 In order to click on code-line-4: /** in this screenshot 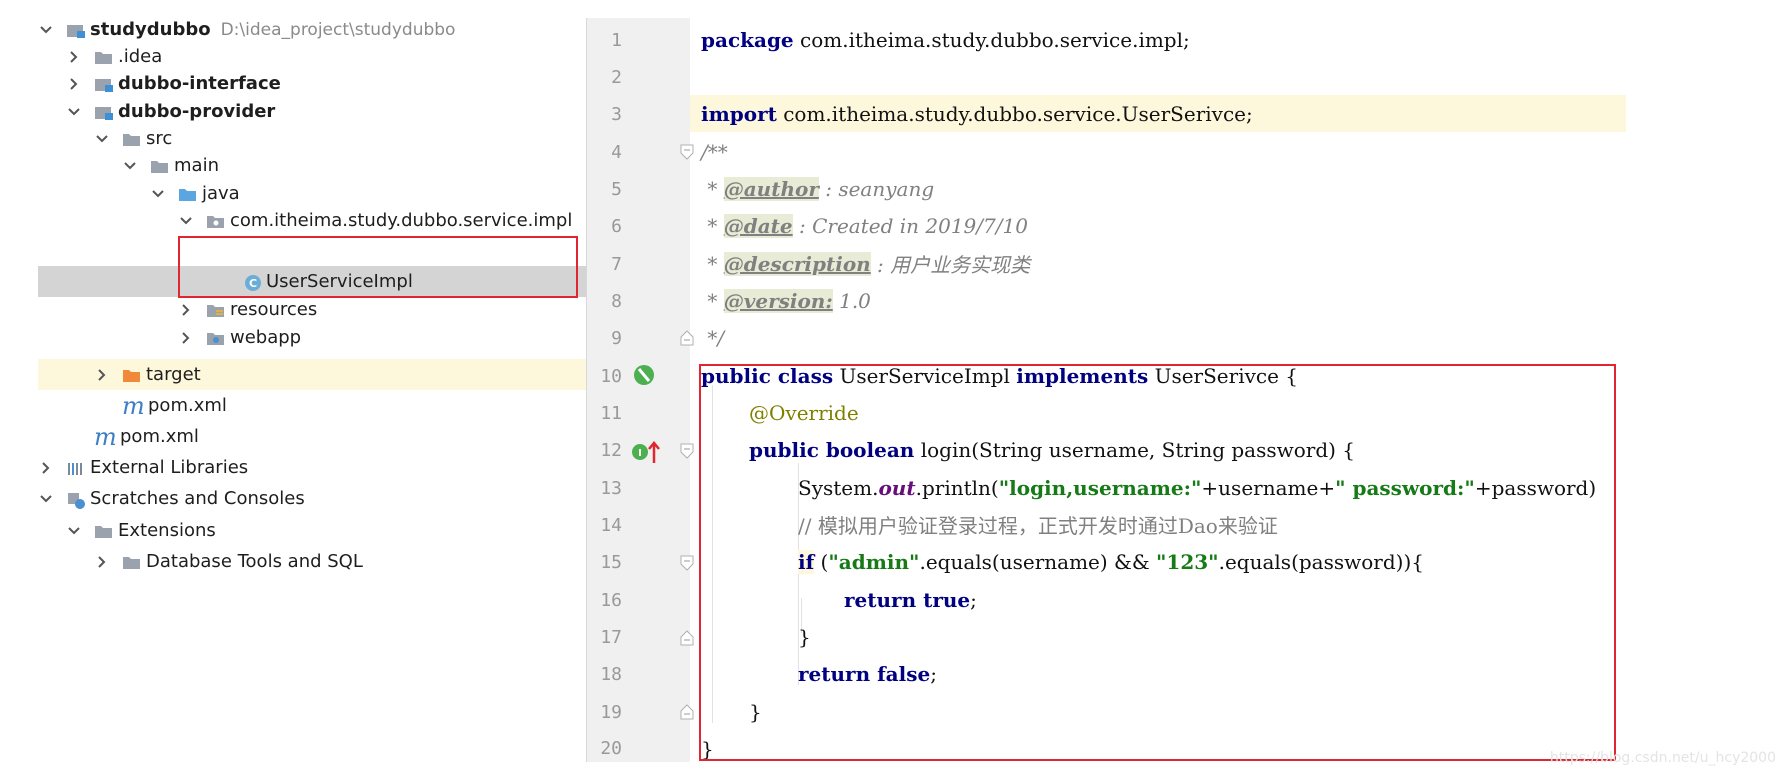, I will do `click(714, 151)`.